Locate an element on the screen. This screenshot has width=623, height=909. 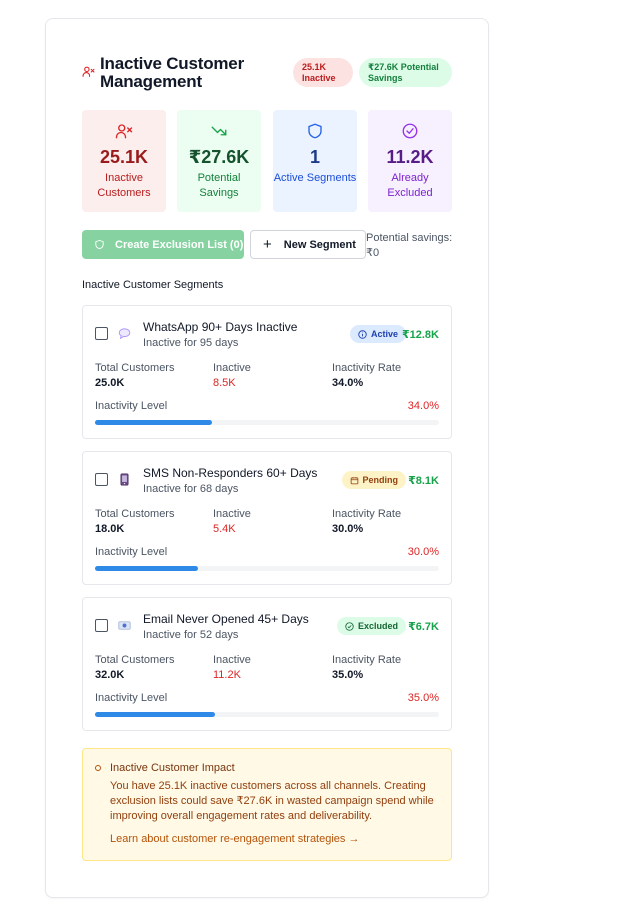
status-badge: Excluded is located at coordinates (371, 626).